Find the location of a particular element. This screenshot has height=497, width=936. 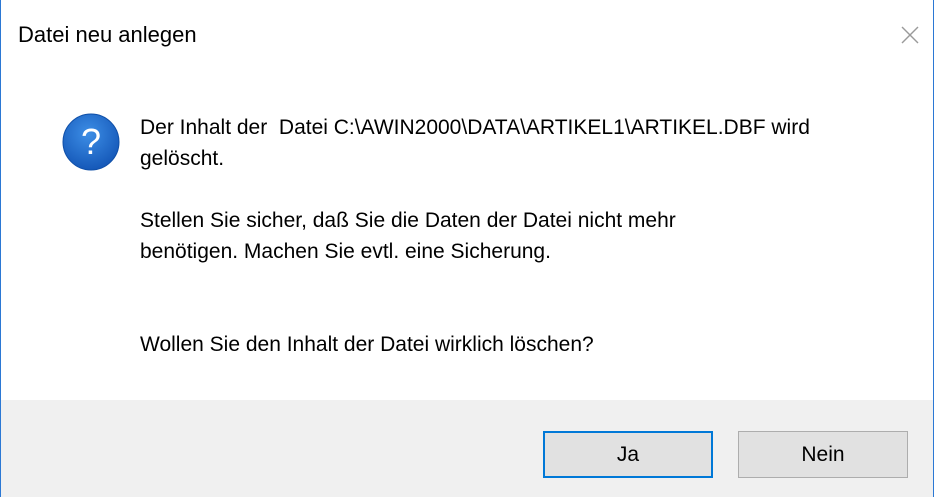

question-mark-icon: ? is located at coordinates (91, 142).